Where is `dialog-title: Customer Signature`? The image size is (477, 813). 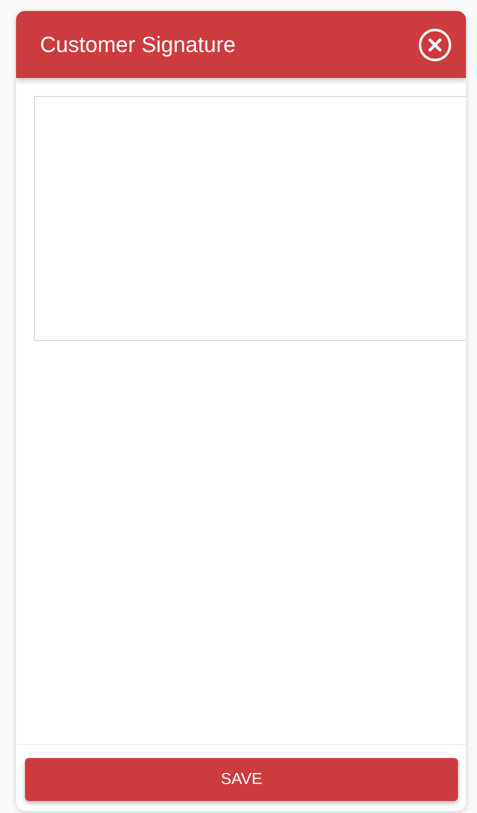 dialog-title: Customer Signature is located at coordinates (138, 45).